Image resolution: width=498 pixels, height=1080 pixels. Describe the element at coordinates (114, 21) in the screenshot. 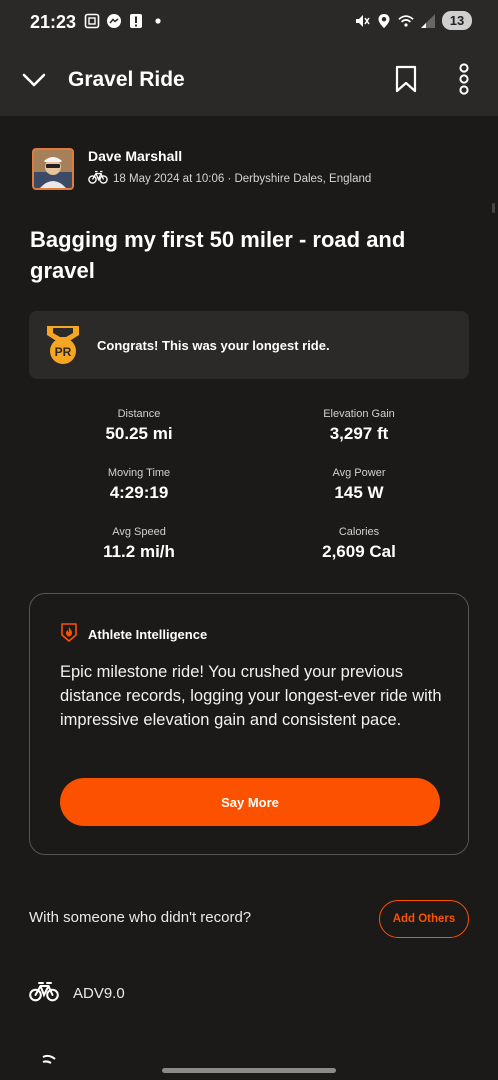

I see `messenger-icon` at that location.